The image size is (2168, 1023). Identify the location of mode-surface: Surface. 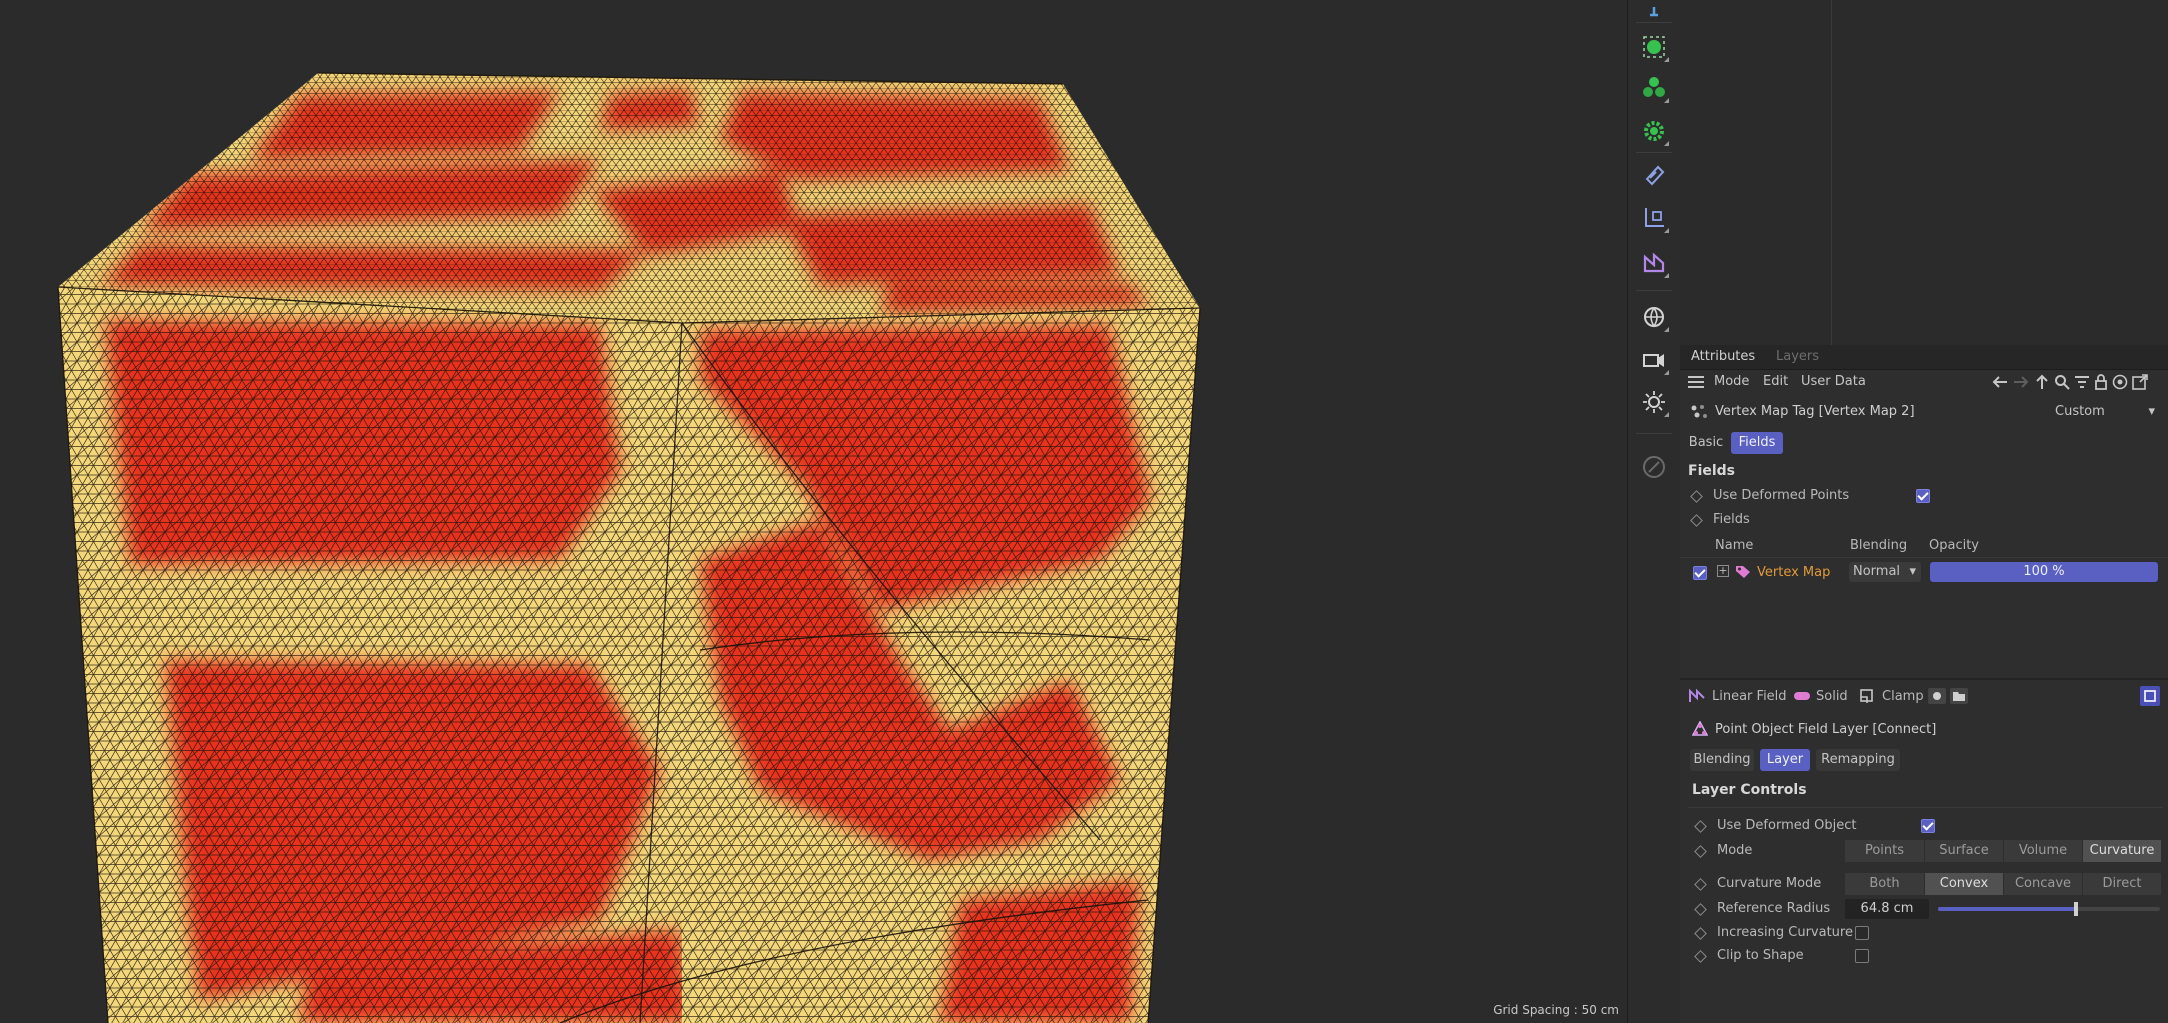
(1964, 851).